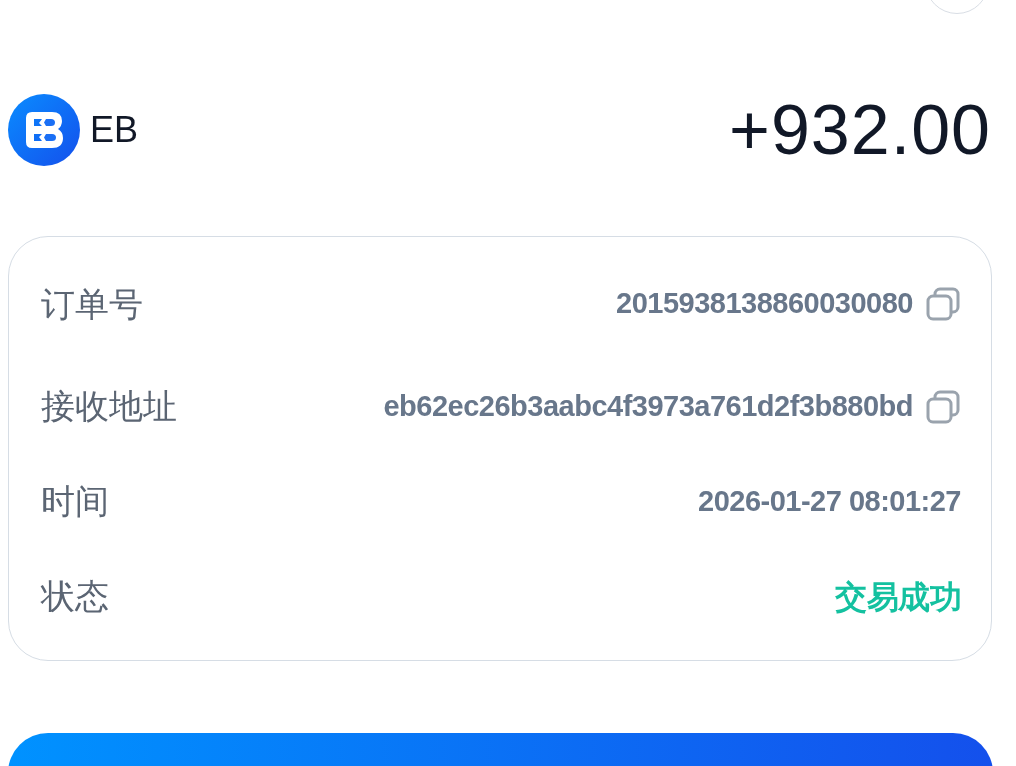  What do you see at coordinates (92, 304) in the screenshot?
I see `detail-label: 订单号` at bounding box center [92, 304].